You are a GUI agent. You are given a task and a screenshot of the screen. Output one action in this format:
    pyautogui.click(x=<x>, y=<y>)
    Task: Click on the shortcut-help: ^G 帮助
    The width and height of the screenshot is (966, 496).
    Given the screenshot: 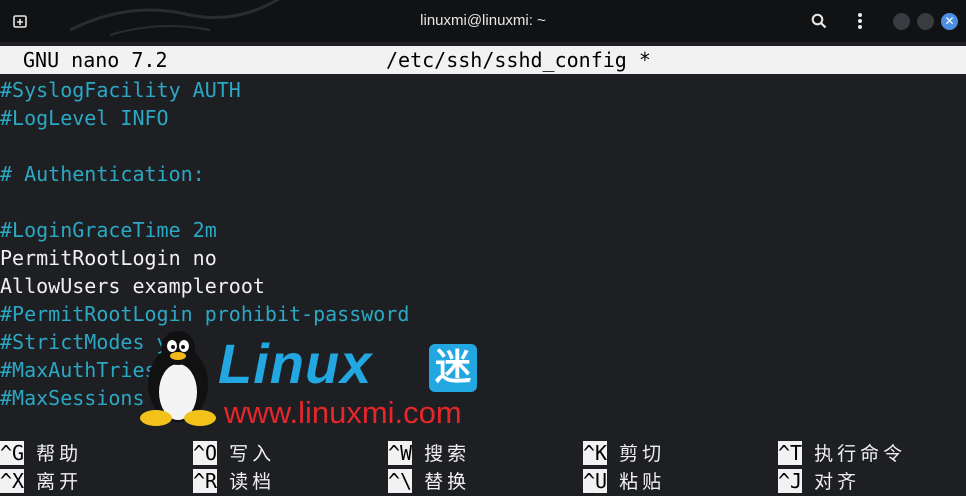 What is the action you would take?
    pyautogui.click(x=41, y=453)
    